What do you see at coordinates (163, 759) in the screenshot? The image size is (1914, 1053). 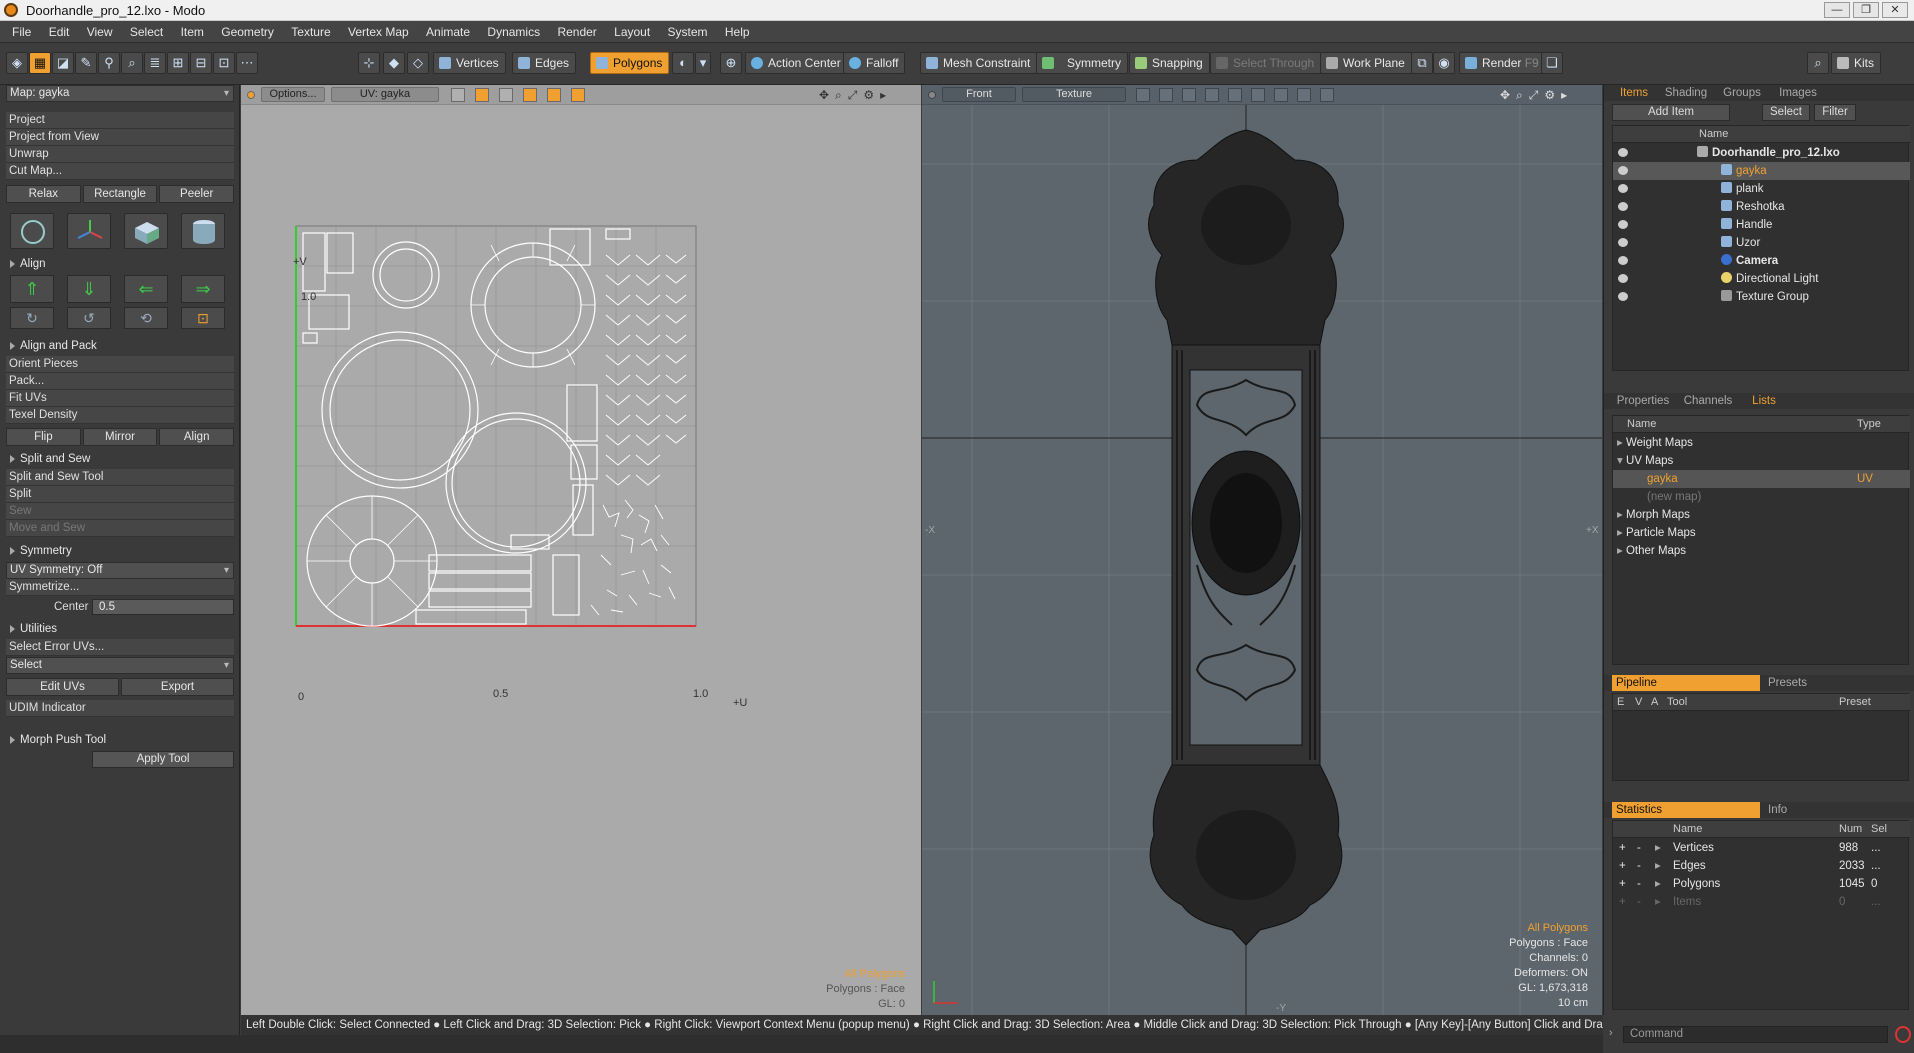 I see `apply-tool-button: Apply Tool` at bounding box center [163, 759].